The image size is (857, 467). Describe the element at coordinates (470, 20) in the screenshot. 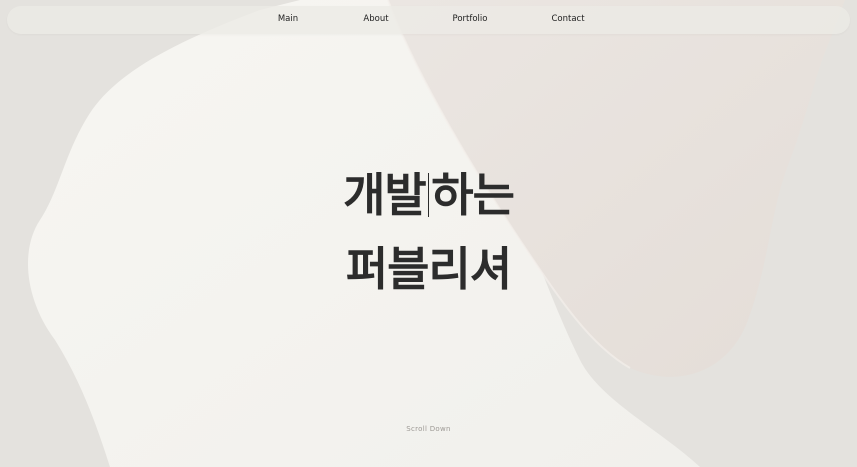

I see `nav-item-portfolio: Portfolio` at that location.